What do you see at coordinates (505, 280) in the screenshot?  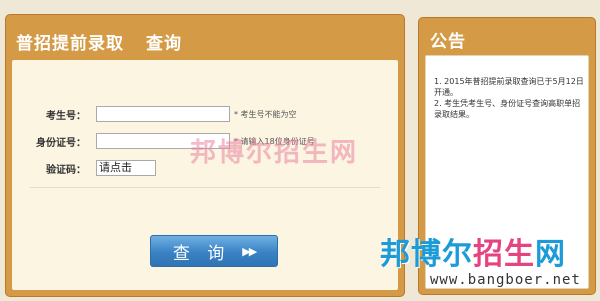 I see `watermark-url: www.bangboer.net` at bounding box center [505, 280].